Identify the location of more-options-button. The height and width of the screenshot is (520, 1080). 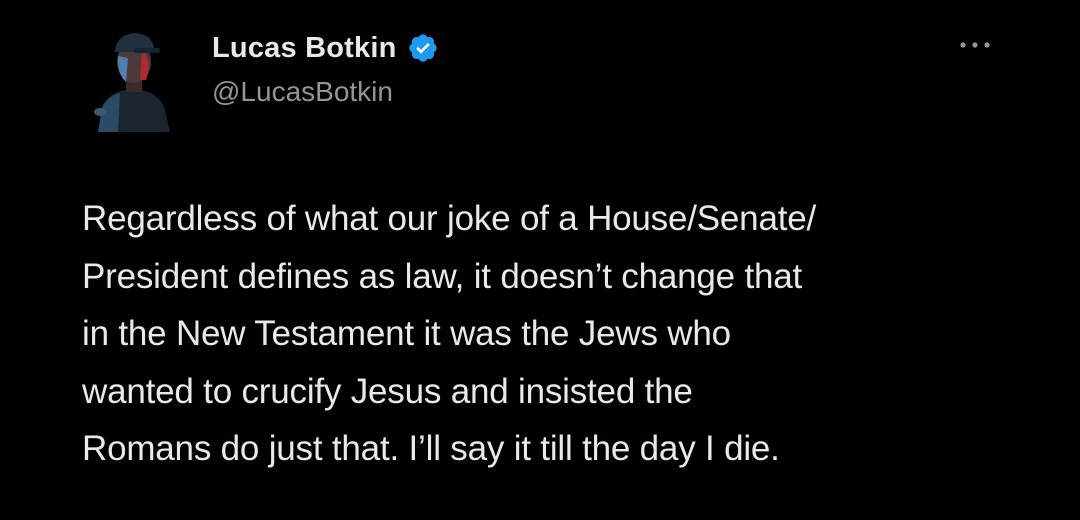
(975, 45).